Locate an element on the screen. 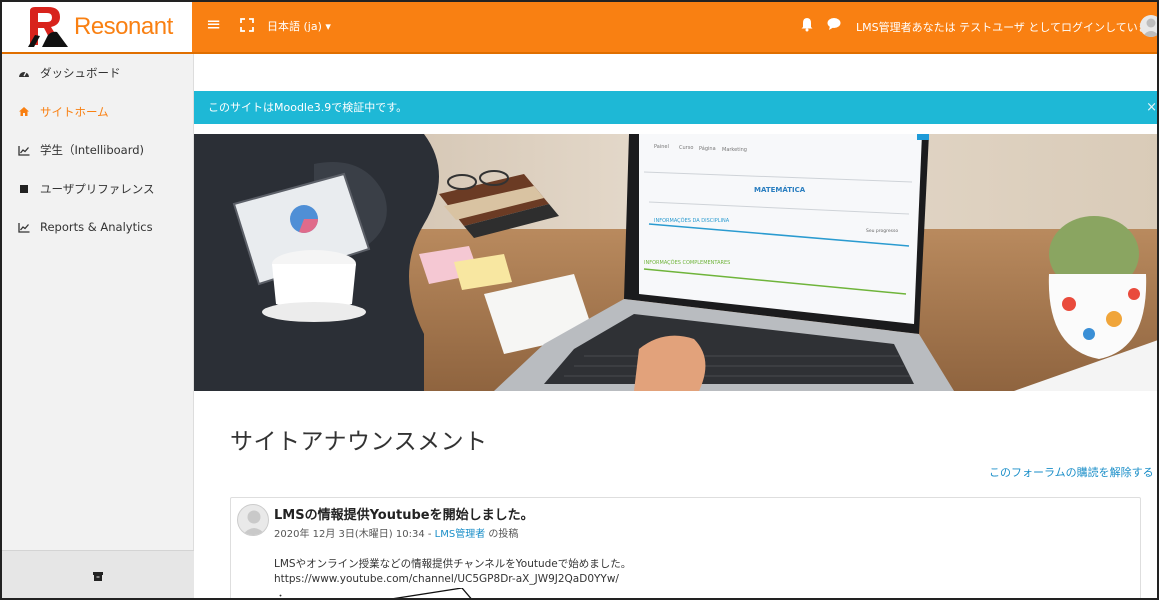 The height and width of the screenshot is (600, 1159). logged-in-user-text: LMS管理者あなたは テストユーザ としてログインしています is located at coordinates (1006, 27).